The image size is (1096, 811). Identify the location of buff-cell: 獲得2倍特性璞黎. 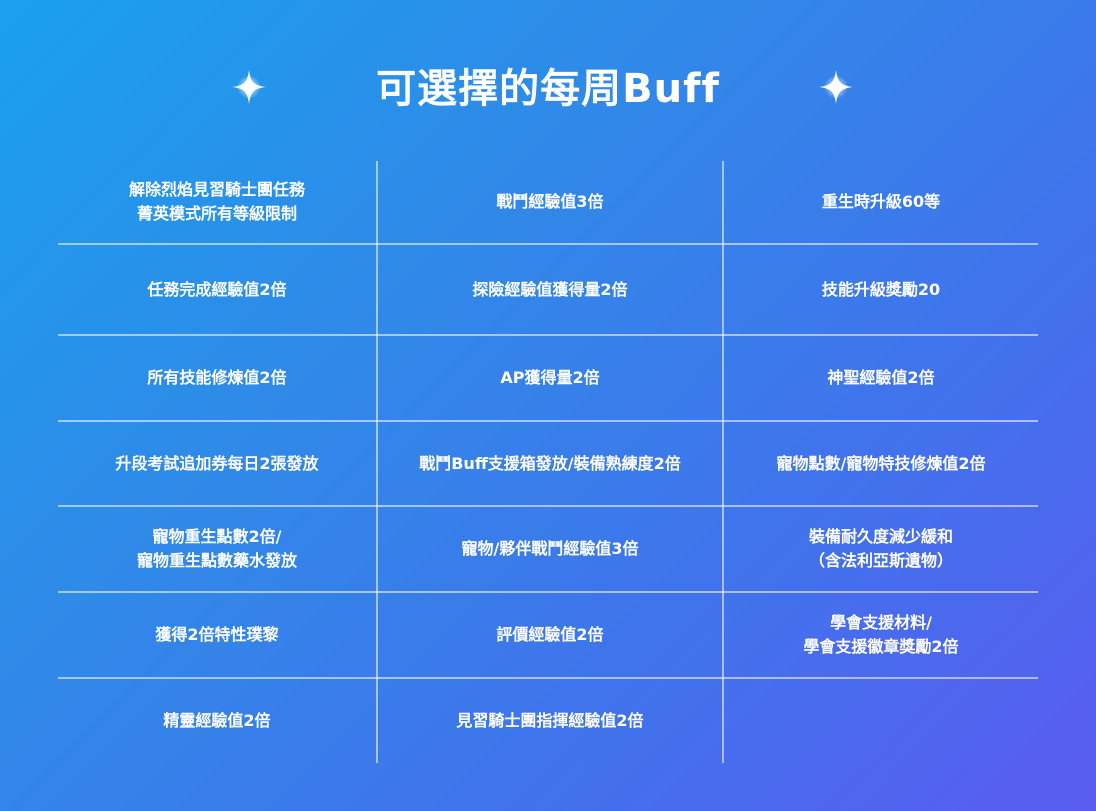
(217, 635).